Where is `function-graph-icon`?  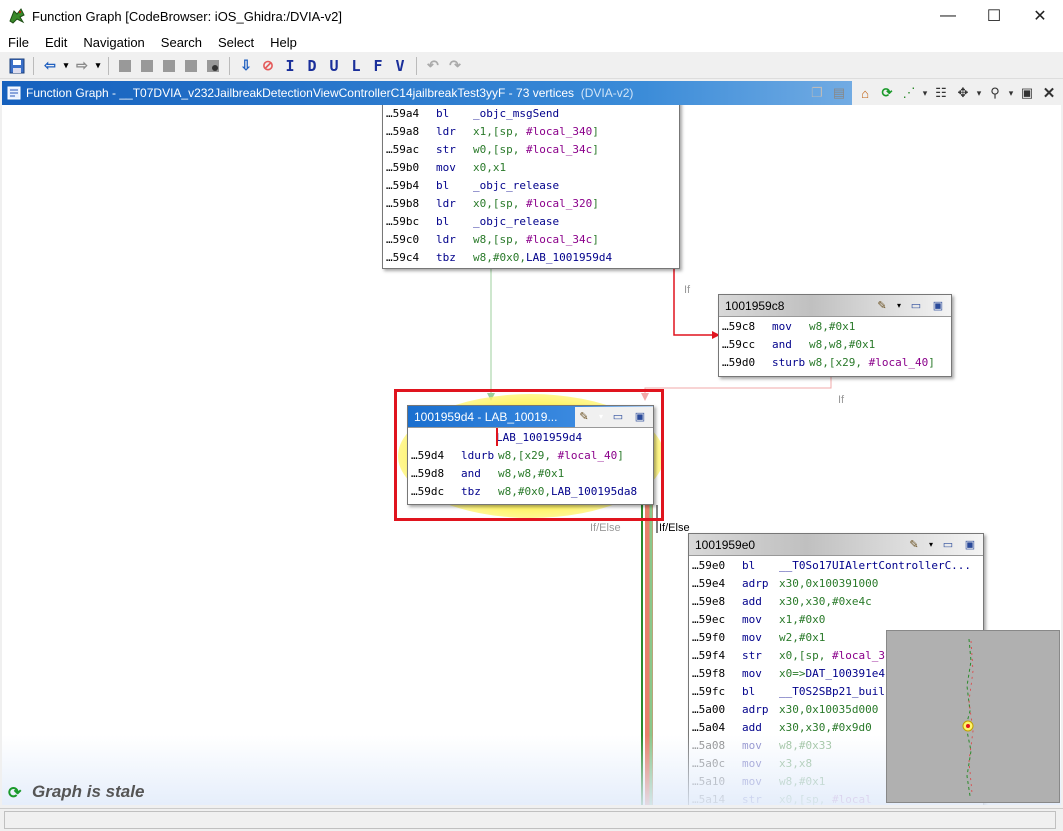
function-graph-icon is located at coordinates (14, 93).